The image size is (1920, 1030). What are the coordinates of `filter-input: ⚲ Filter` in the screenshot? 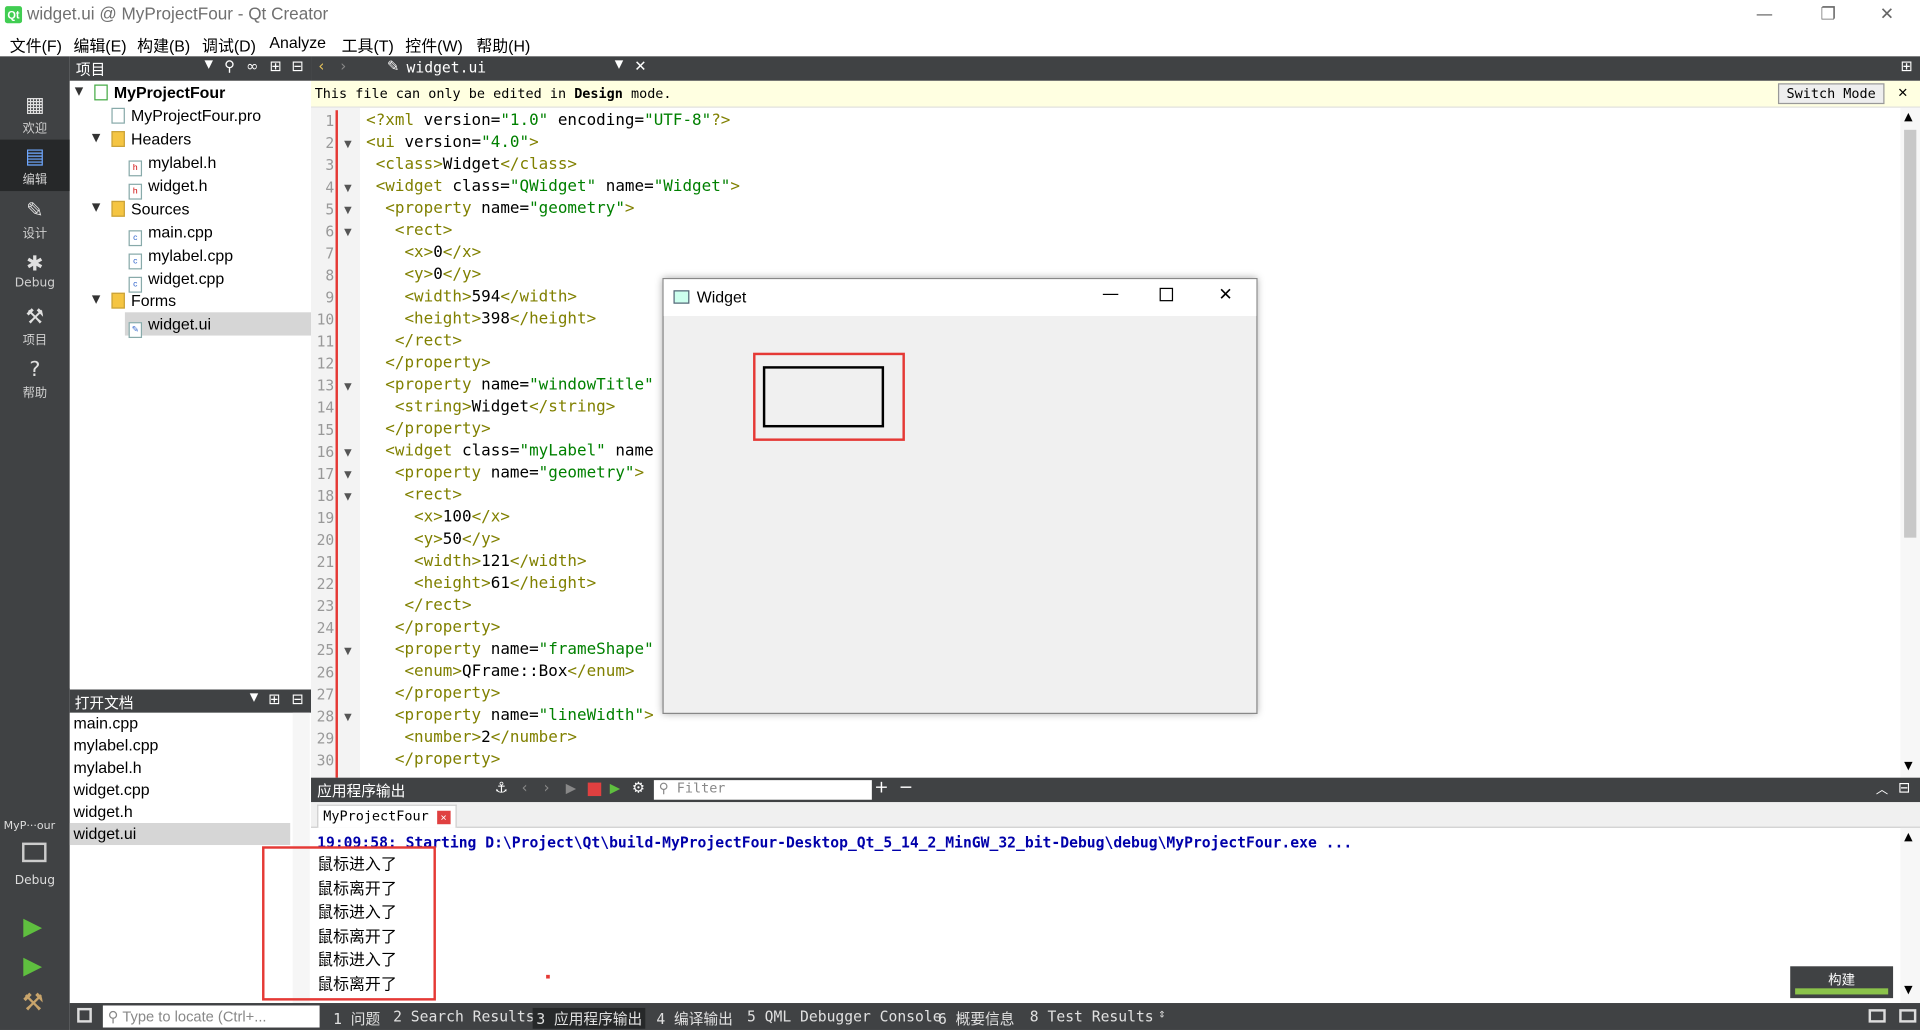 It's located at (762, 790).